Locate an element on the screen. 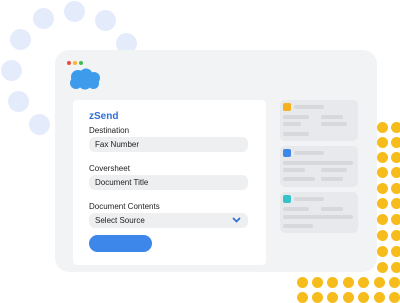 The height and width of the screenshot is (303, 400). minimize-window-dot is located at coordinates (75, 63).